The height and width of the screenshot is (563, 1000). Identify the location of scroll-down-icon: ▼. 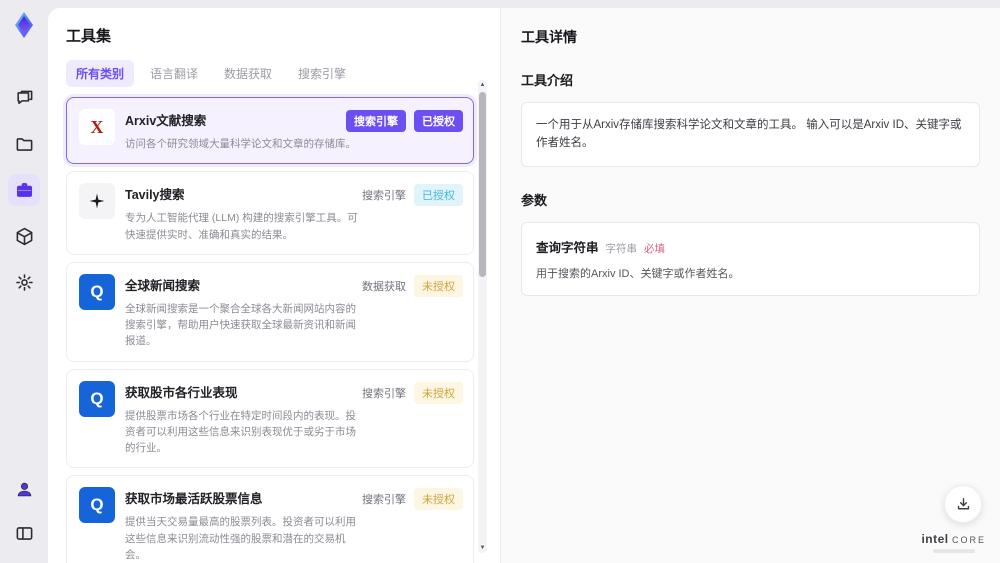
(483, 548).